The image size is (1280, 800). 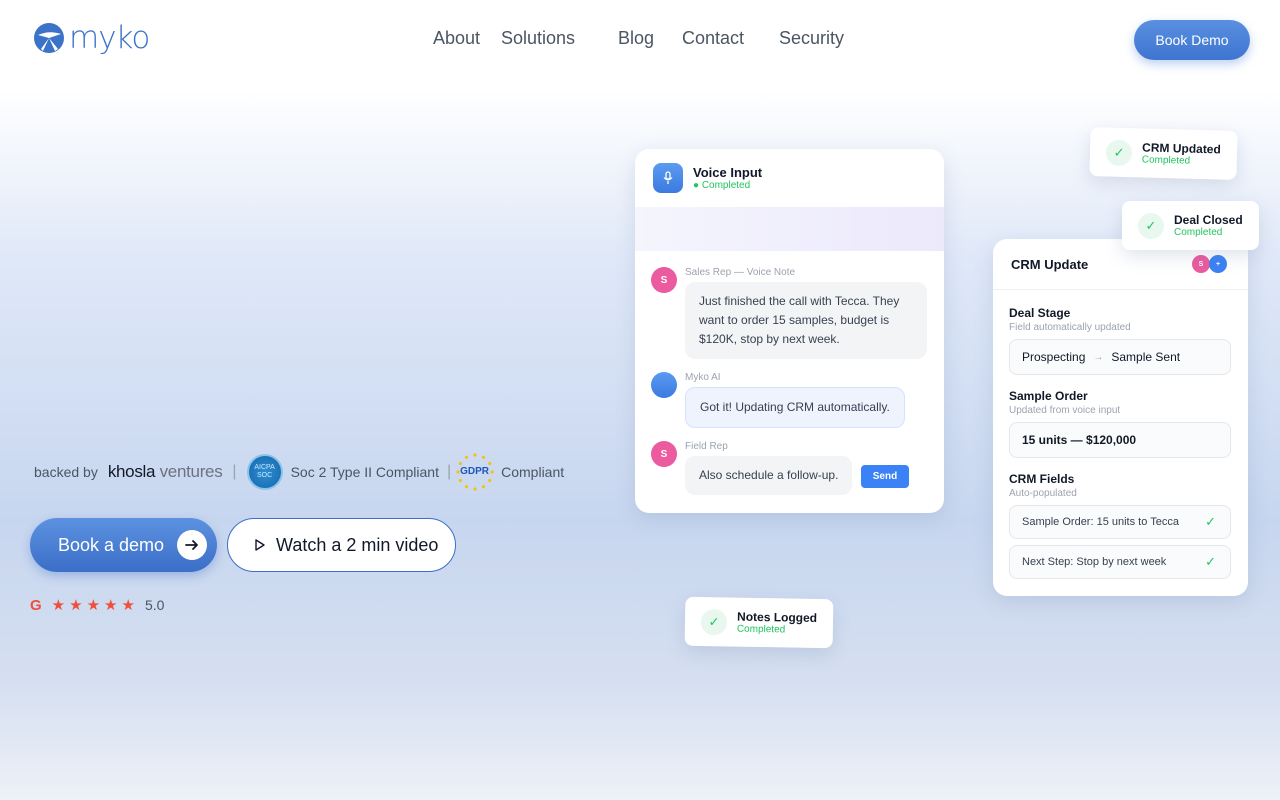 What do you see at coordinates (1218, 264) in the screenshot?
I see `avatar: +` at bounding box center [1218, 264].